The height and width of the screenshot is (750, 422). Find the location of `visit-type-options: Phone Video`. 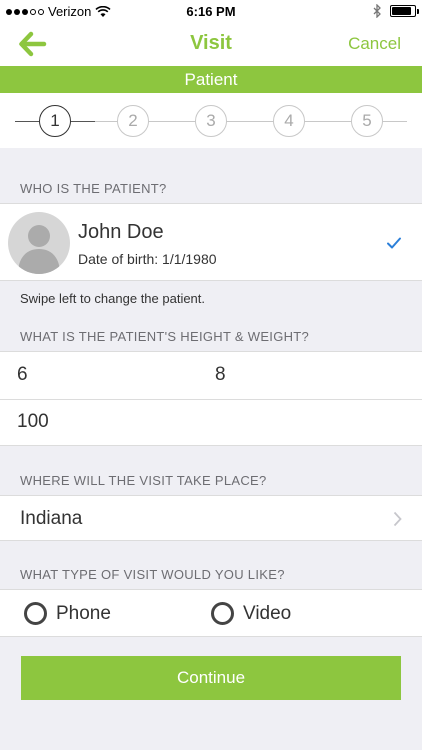

visit-type-options: Phone Video is located at coordinates (211, 613).